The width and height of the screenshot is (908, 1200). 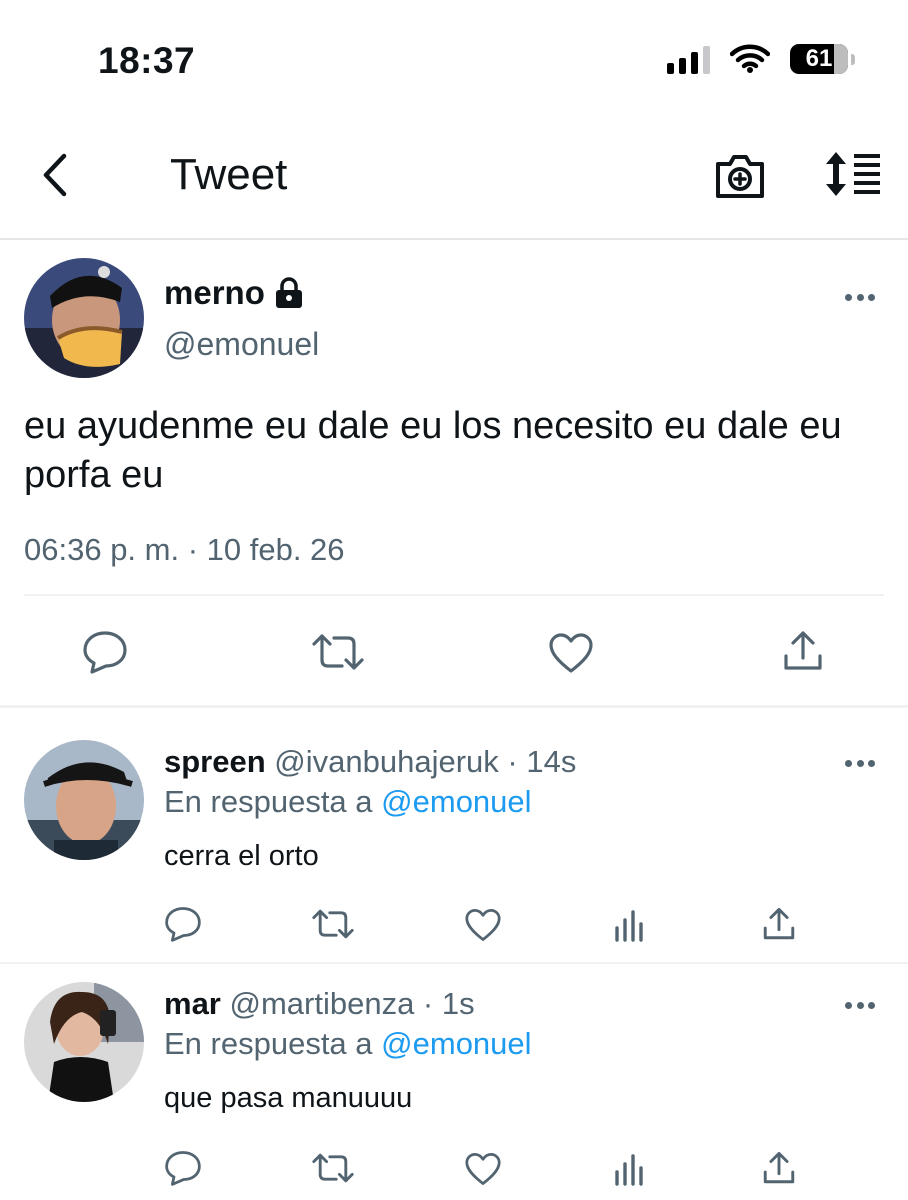 I want to click on author-handle: @emonuel, so click(x=241, y=344).